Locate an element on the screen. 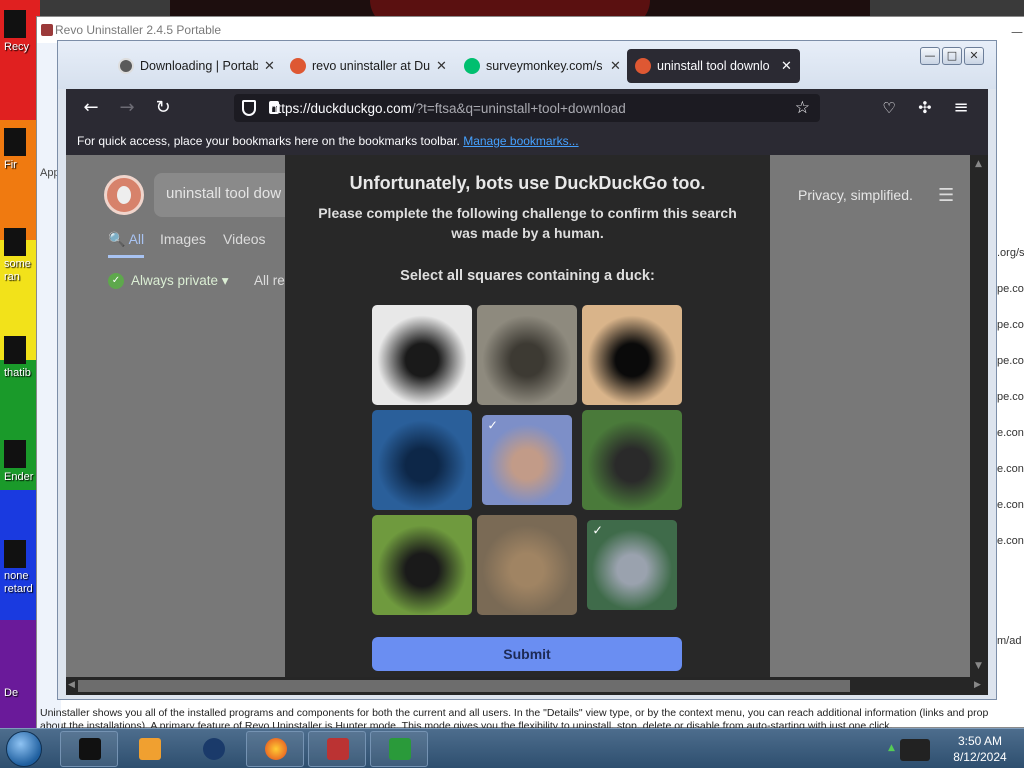 This screenshot has height=768, width=1024. region-selector: All re is located at coordinates (269, 280).